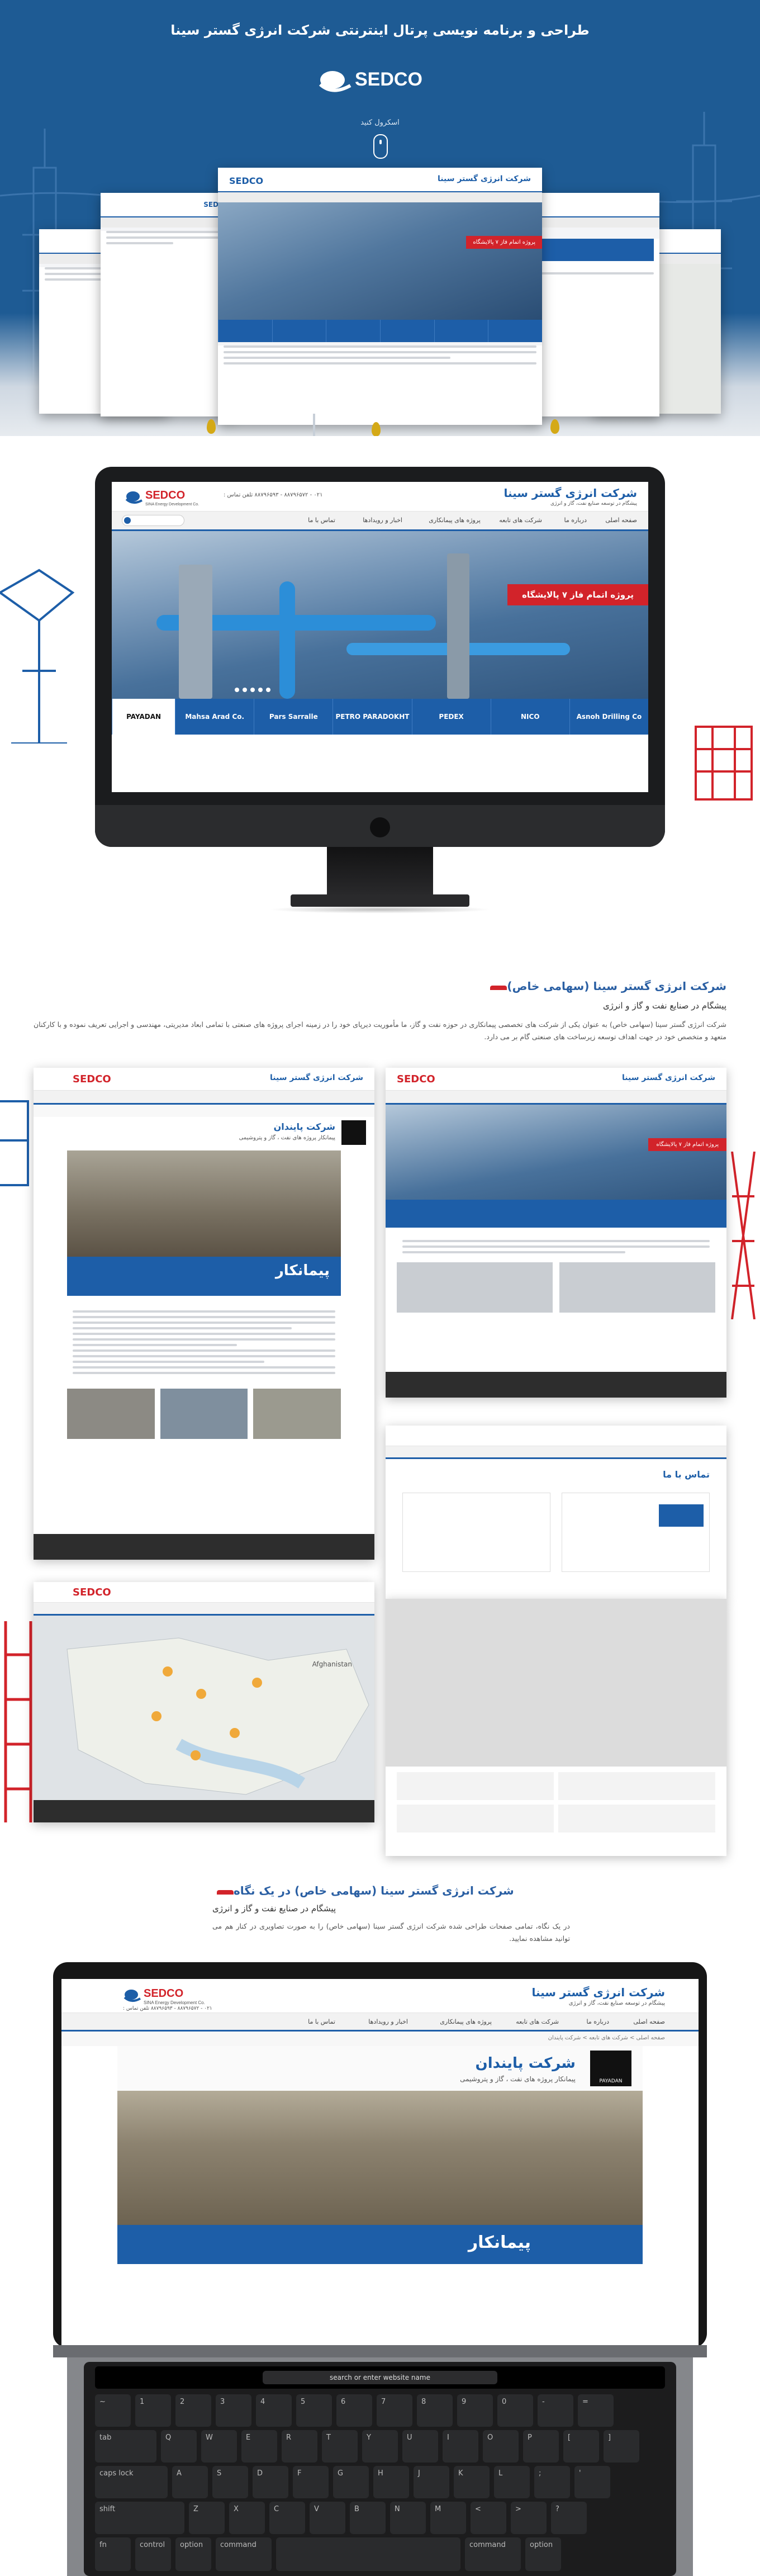 This screenshot has width=760, height=2576. Describe the element at coordinates (299, 2447) in the screenshot. I see `key-r: R` at that location.